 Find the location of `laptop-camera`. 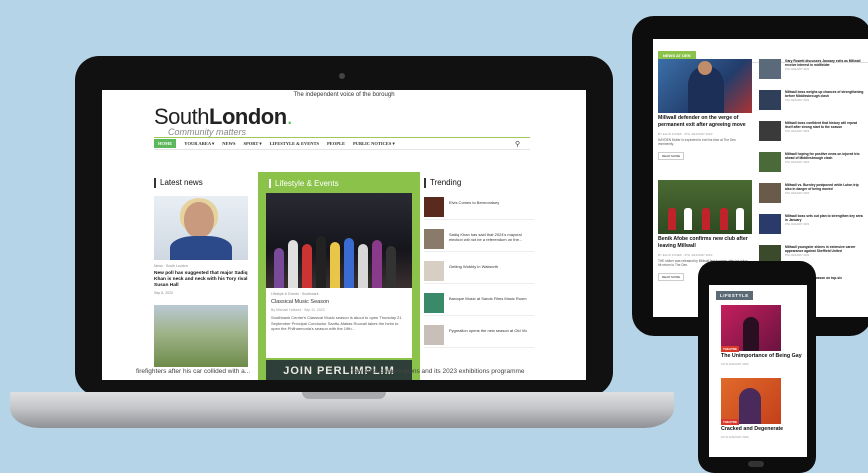

laptop-camera is located at coordinates (342, 76).